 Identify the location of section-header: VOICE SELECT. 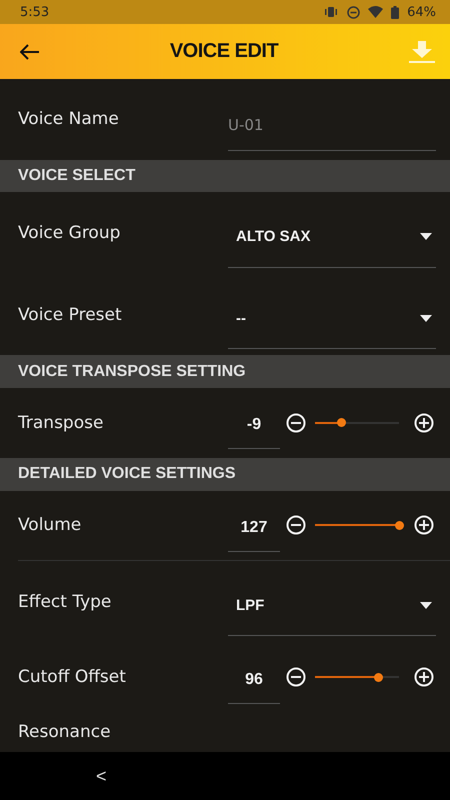
(225, 176).